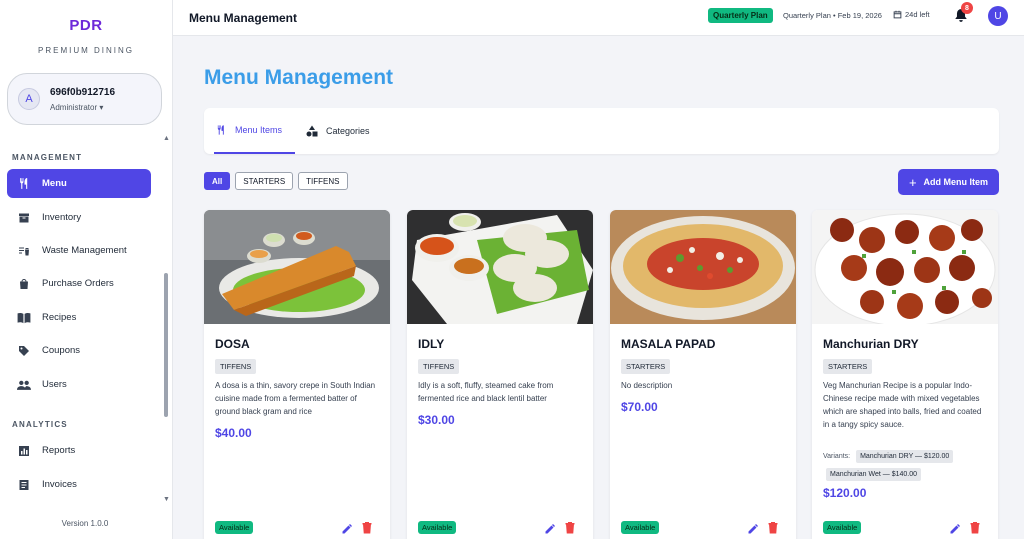  Describe the element at coordinates (837, 456) in the screenshot. I see `variants-label: Variants:` at that location.